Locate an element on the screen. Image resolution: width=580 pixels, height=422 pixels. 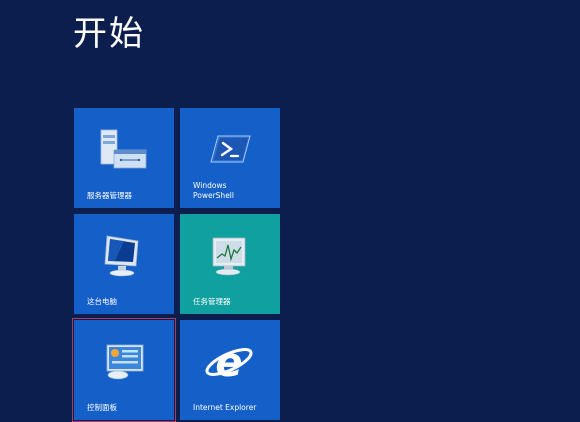
task-manager-icon is located at coordinates (229, 256).